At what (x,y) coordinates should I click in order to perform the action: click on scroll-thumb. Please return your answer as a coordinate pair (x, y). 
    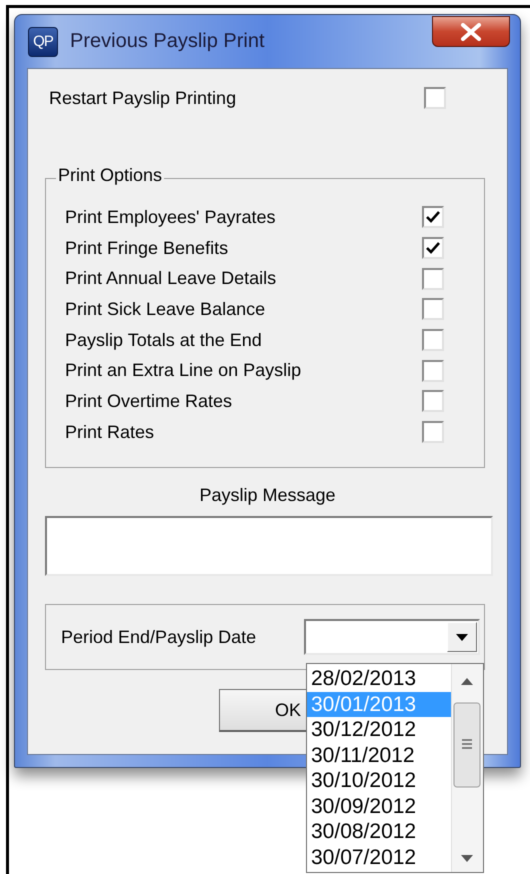
    Looking at the image, I should click on (467, 745).